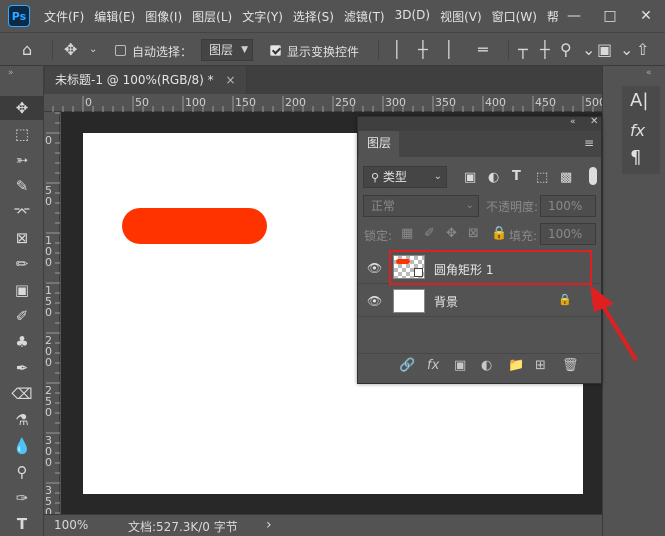 The image size is (665, 536). What do you see at coordinates (649, 73) in the screenshot?
I see `expand-icon: «` at bounding box center [649, 73].